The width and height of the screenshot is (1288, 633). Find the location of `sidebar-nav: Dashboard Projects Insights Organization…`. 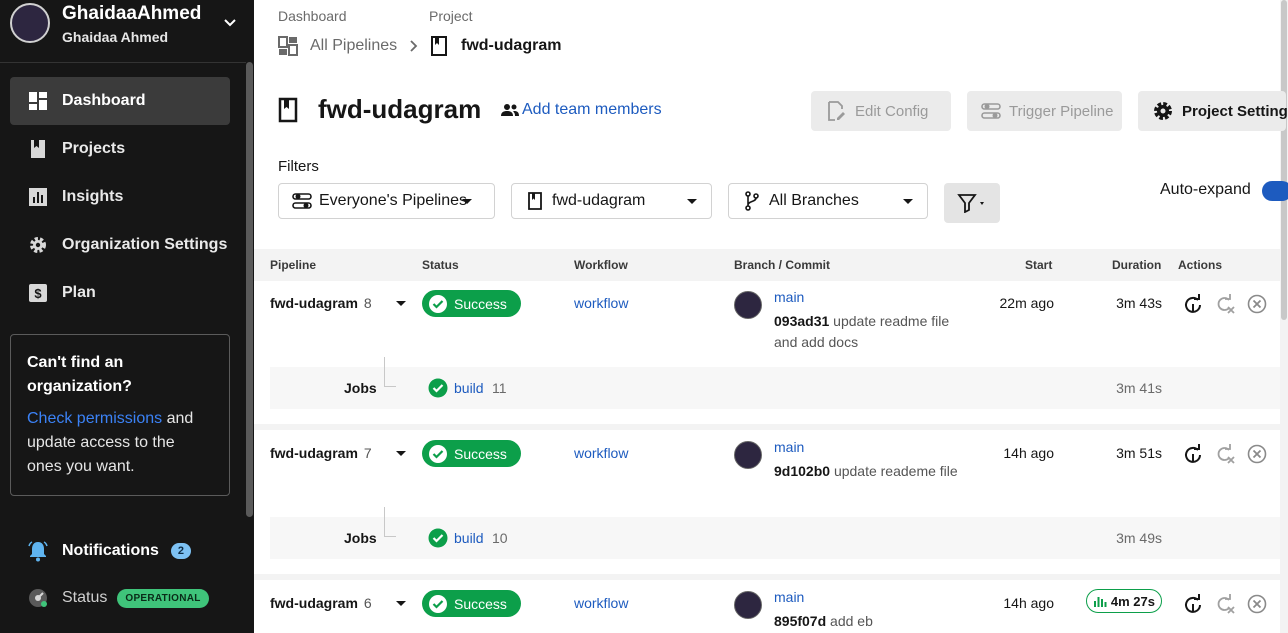

sidebar-nav: Dashboard Projects Insights Organization… is located at coordinates (120, 197).